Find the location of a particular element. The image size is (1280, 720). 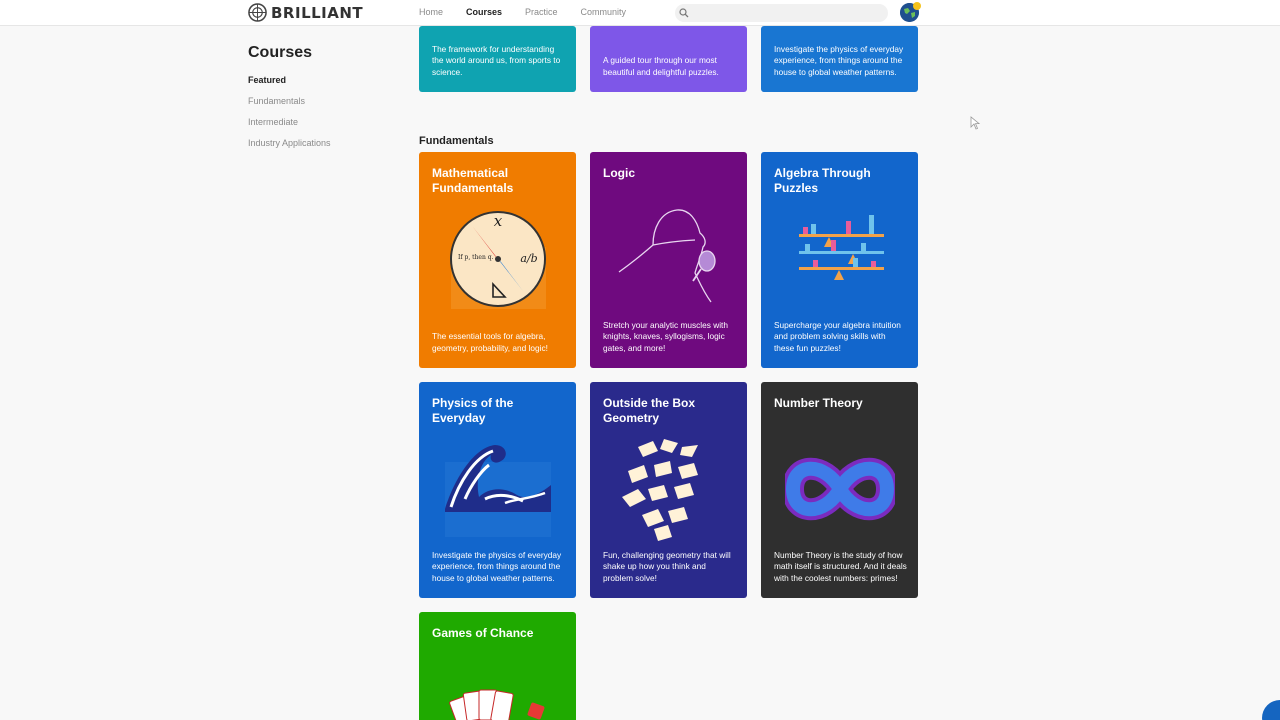

search-input is located at coordinates (781, 13).